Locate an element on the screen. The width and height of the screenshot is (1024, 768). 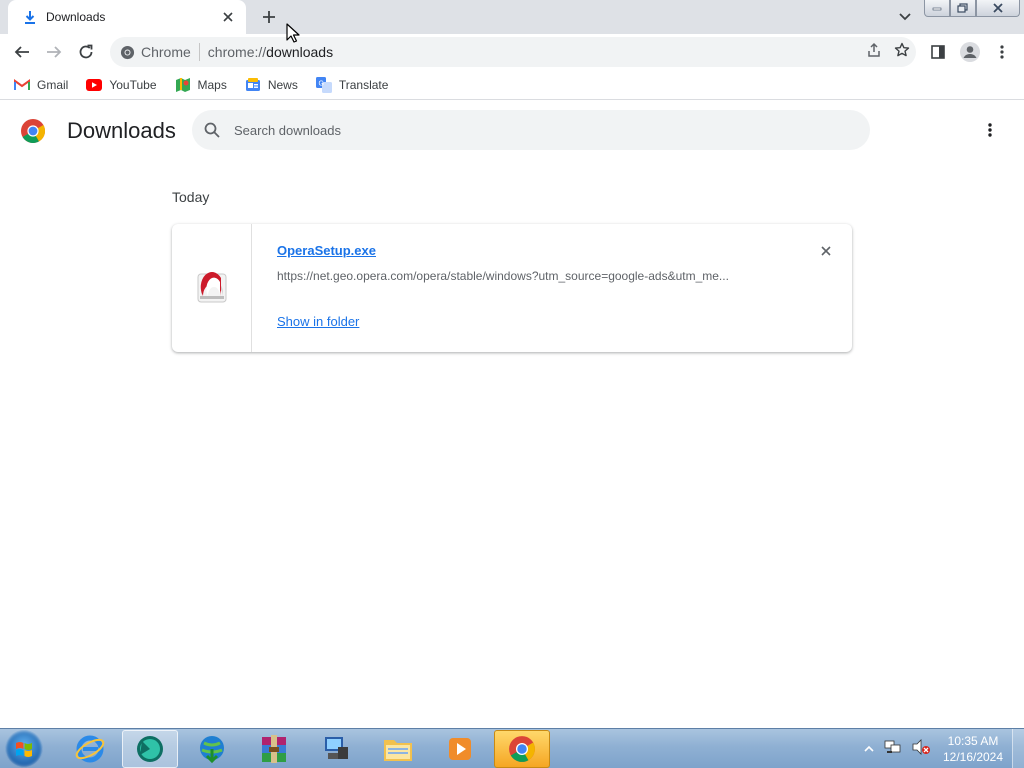
search-box is located at coordinates (531, 130).